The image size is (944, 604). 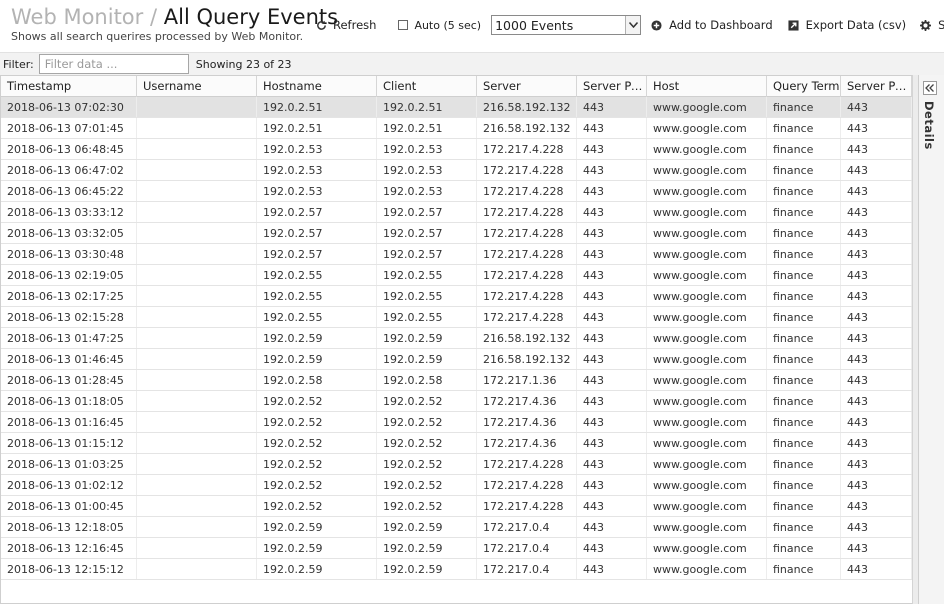 What do you see at coordinates (317, 380) in the screenshot?
I see `cell-hostname: 192.0.2.58` at bounding box center [317, 380].